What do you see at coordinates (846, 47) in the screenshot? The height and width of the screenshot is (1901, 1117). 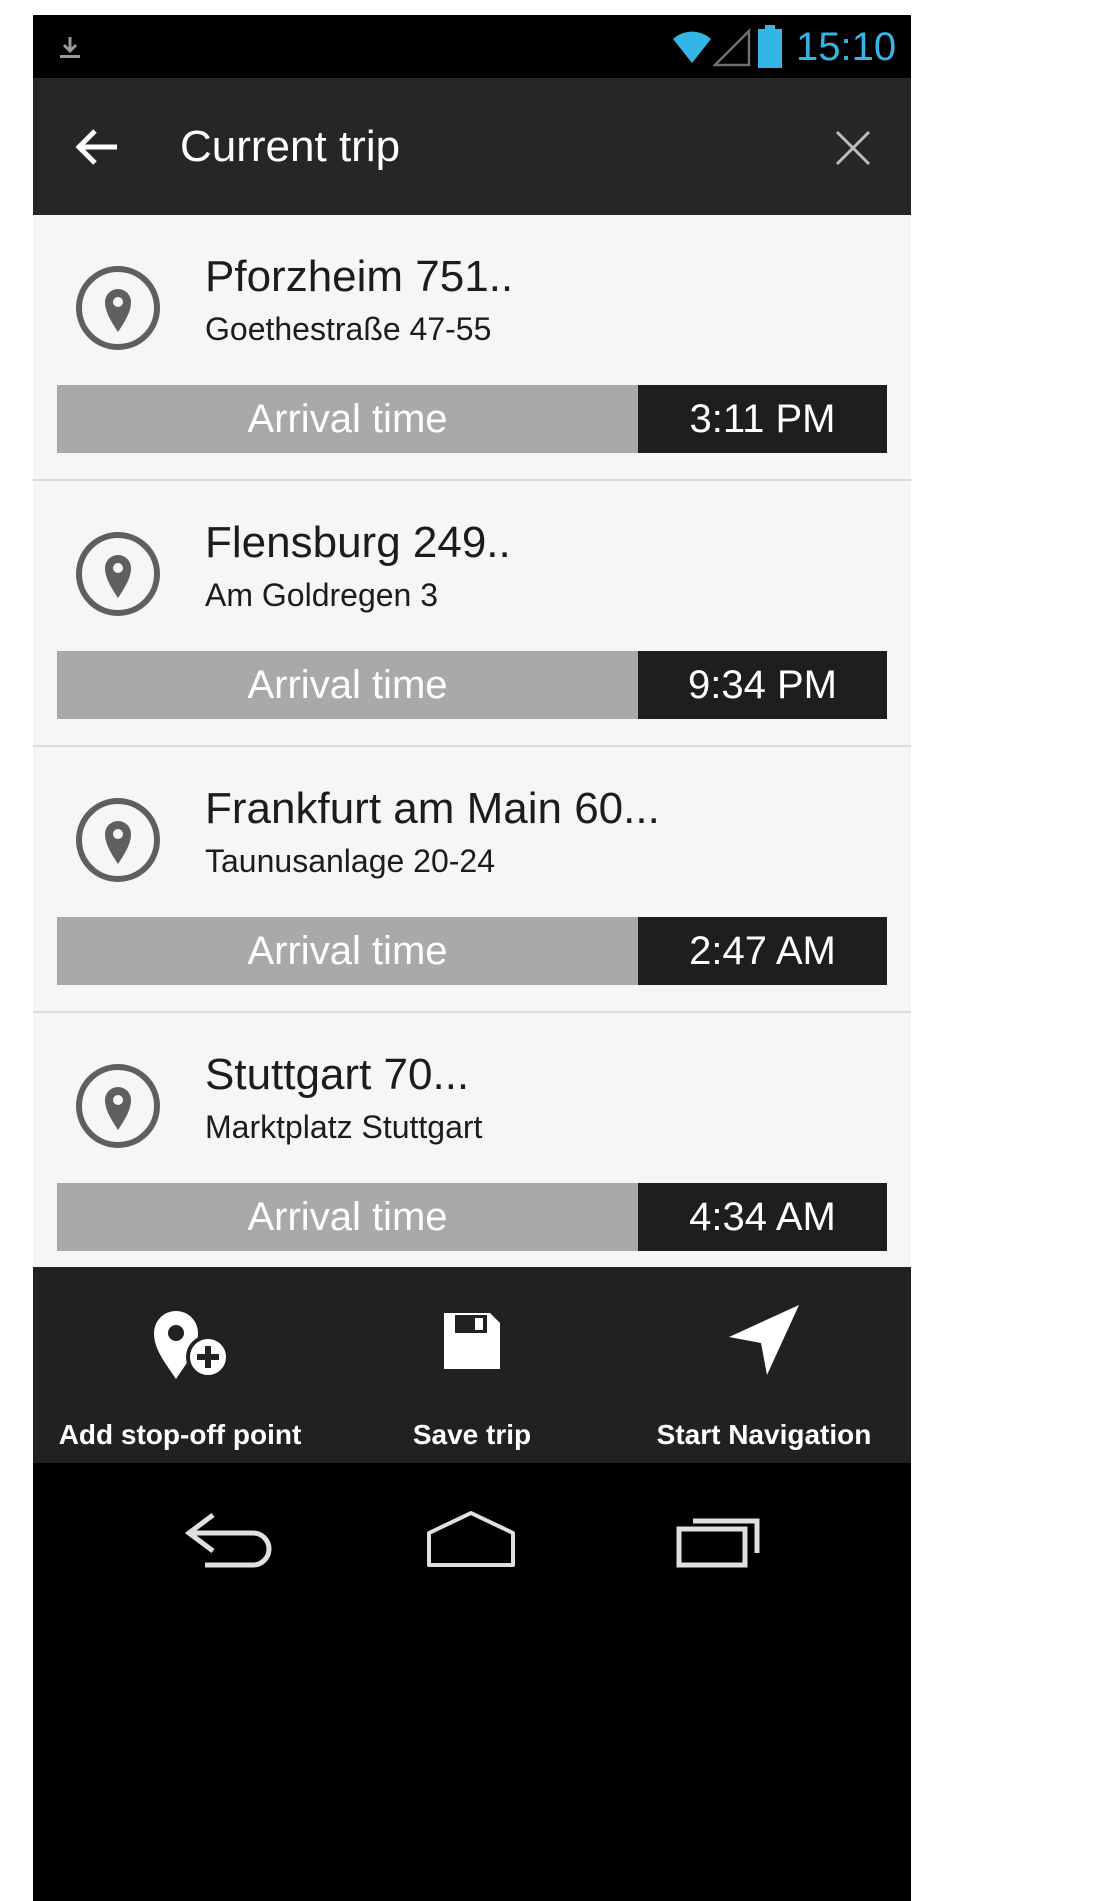 I see `status-time: 15:10` at bounding box center [846, 47].